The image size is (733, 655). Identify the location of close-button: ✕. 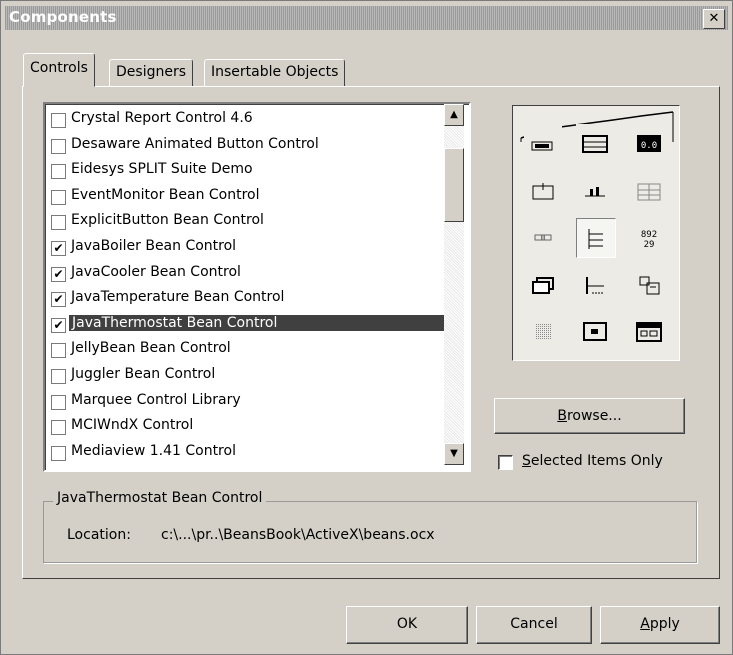
(714, 19).